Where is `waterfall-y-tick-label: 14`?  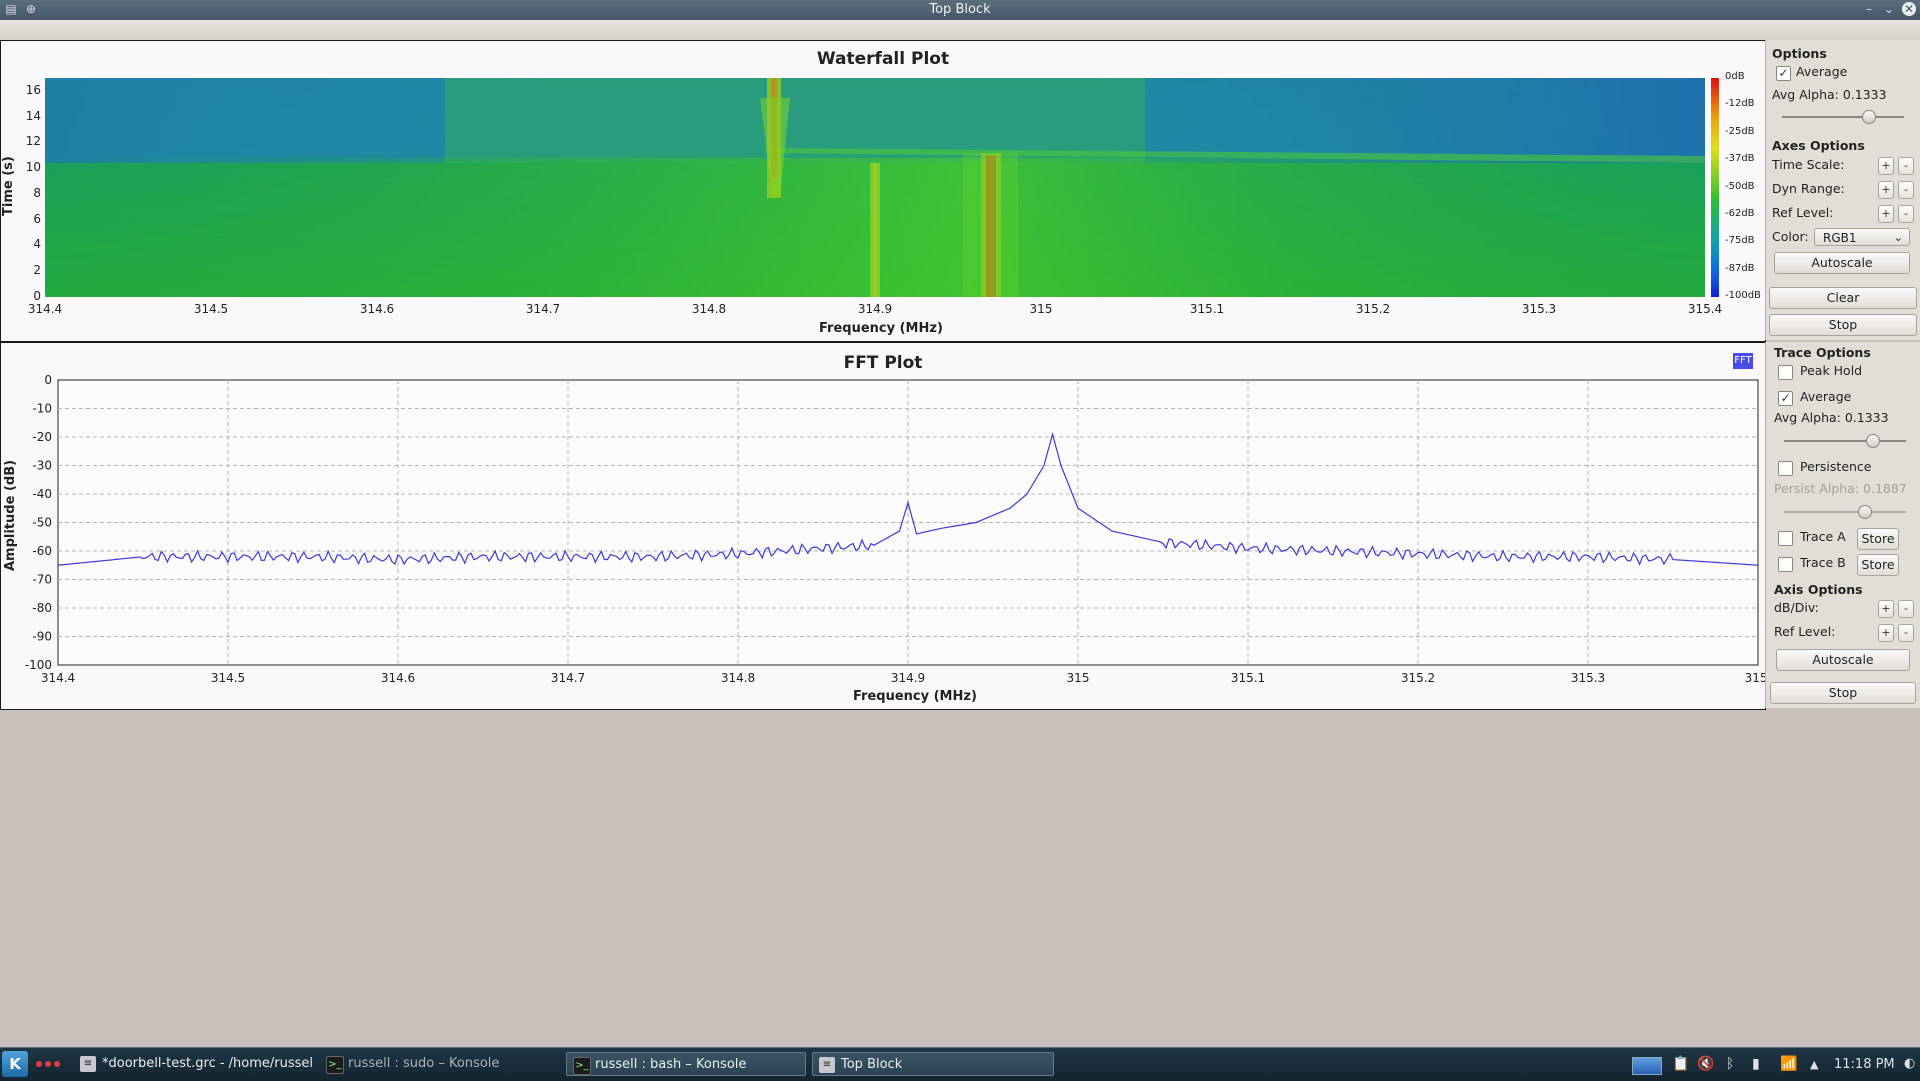 waterfall-y-tick-label: 14 is located at coordinates (33, 115).